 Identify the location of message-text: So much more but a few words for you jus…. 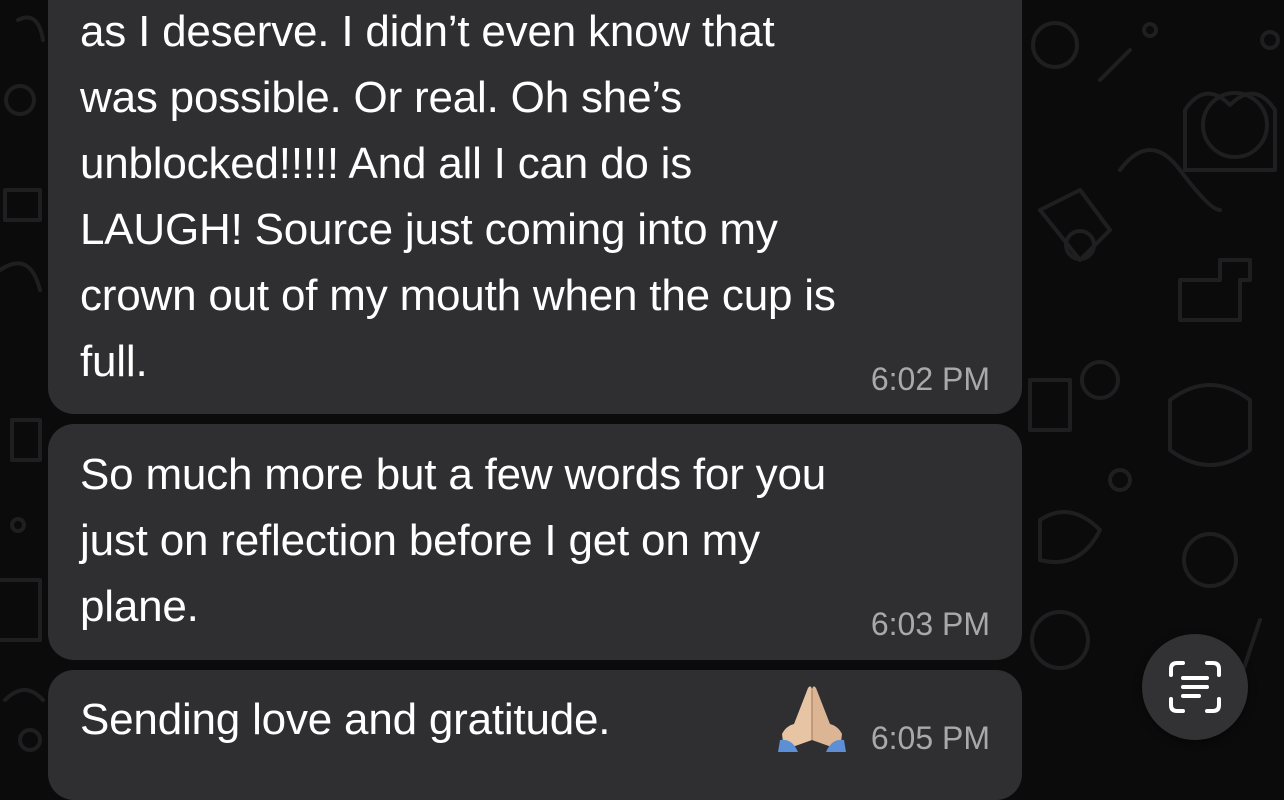
(453, 540).